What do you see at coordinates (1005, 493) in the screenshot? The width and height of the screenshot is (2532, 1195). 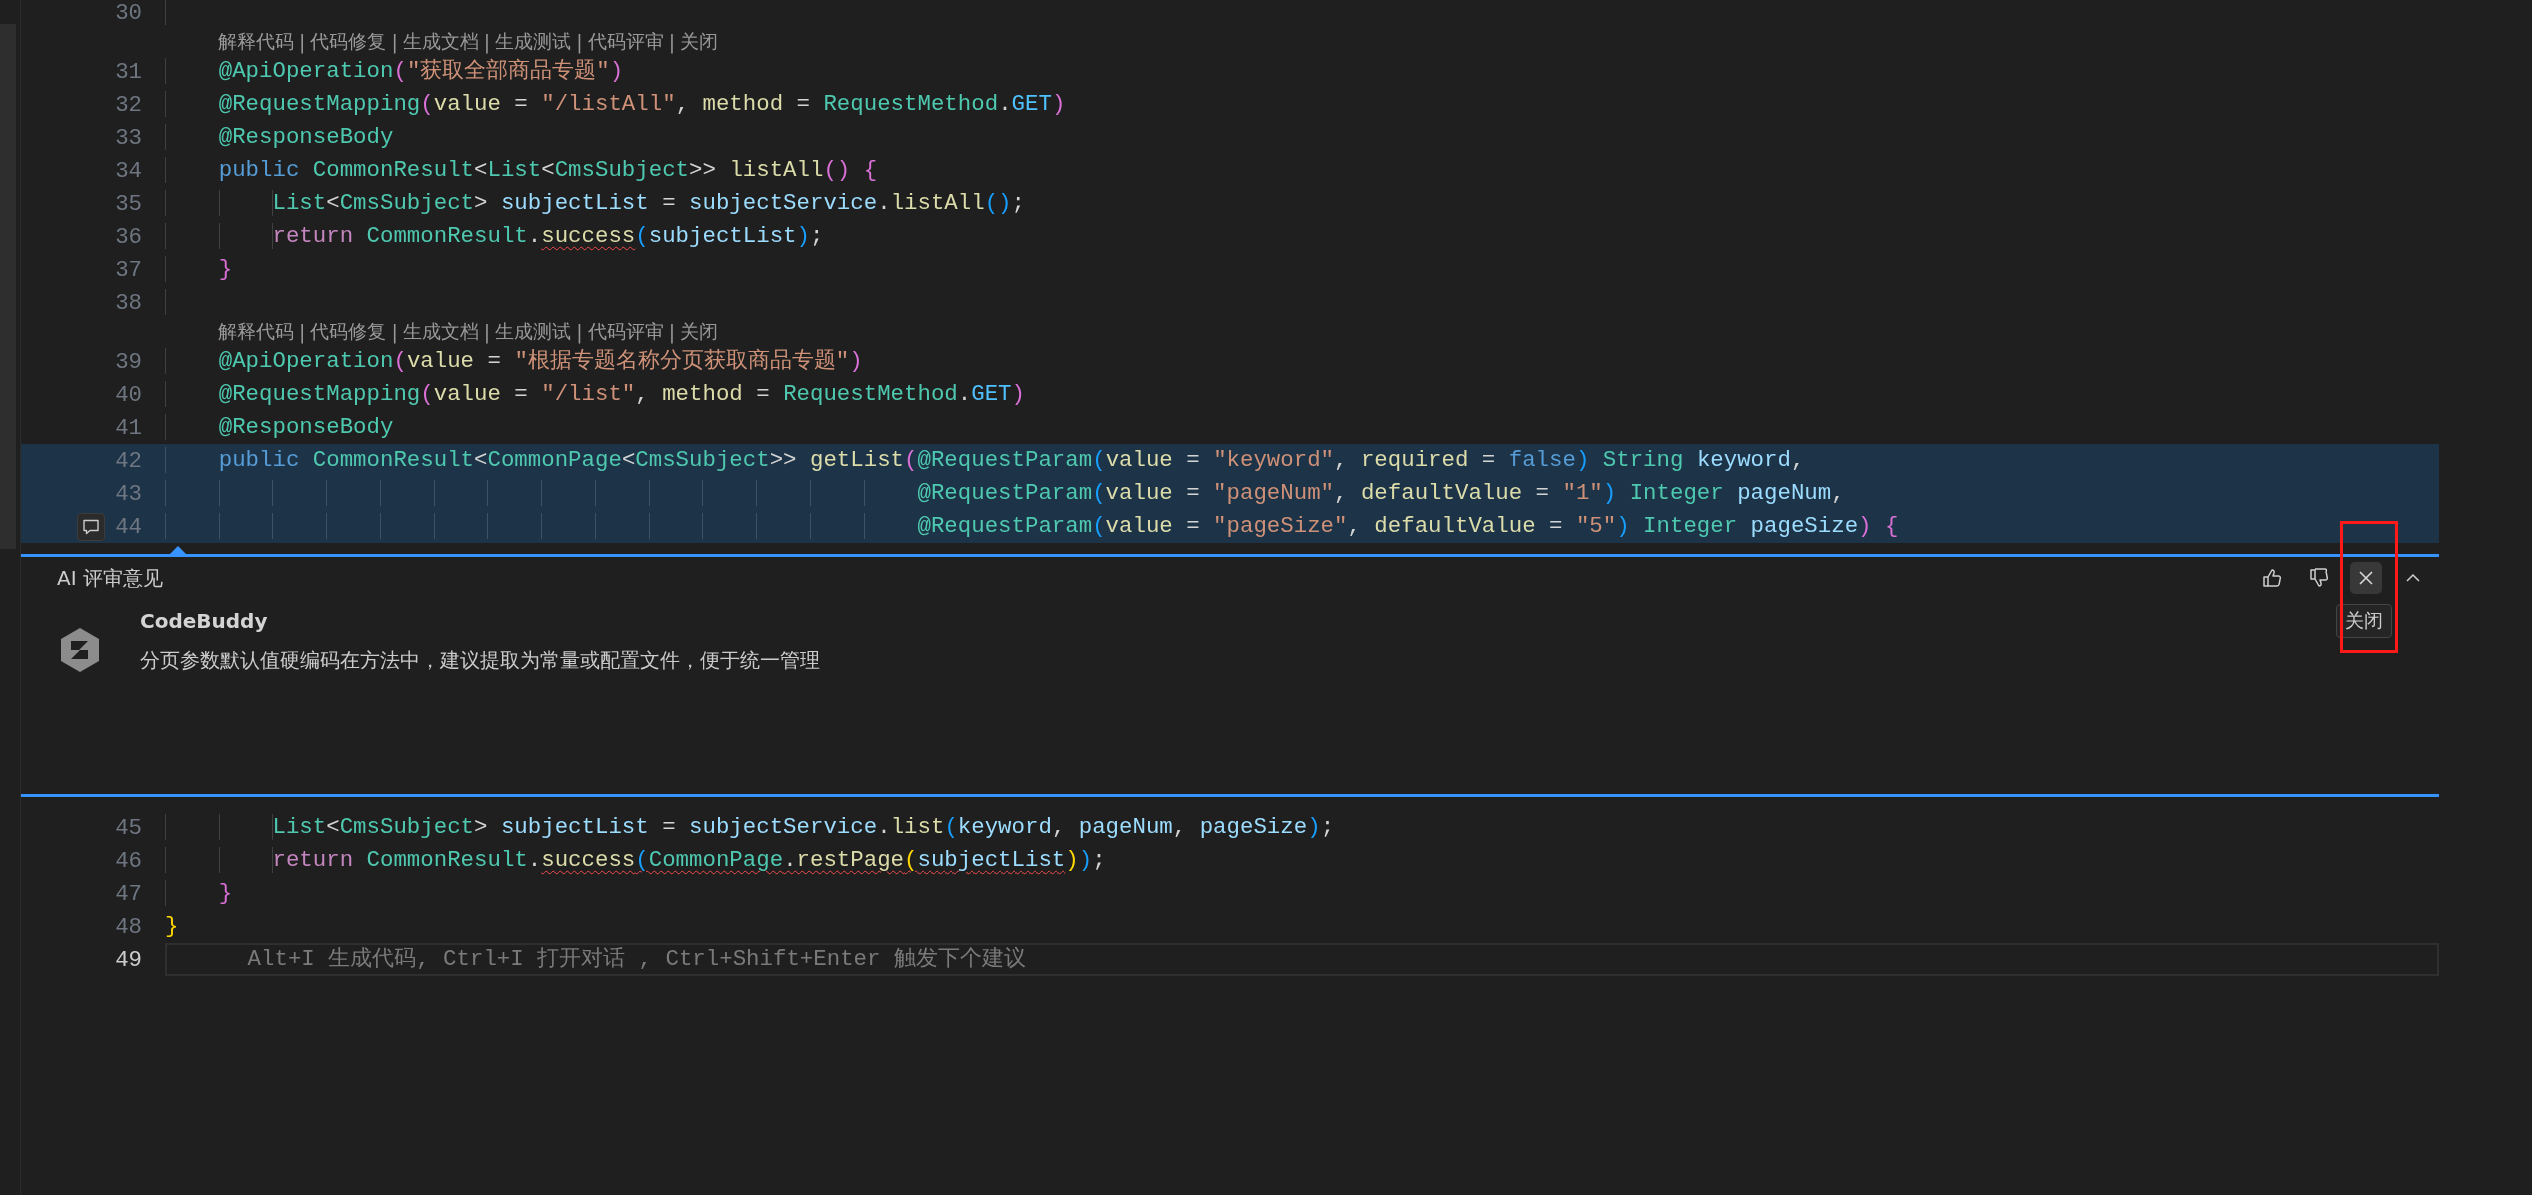 I see `code-line: @RequestParam(value = "pageNum", defaultValue = "1") Integer pageNum,` at bounding box center [1005, 493].